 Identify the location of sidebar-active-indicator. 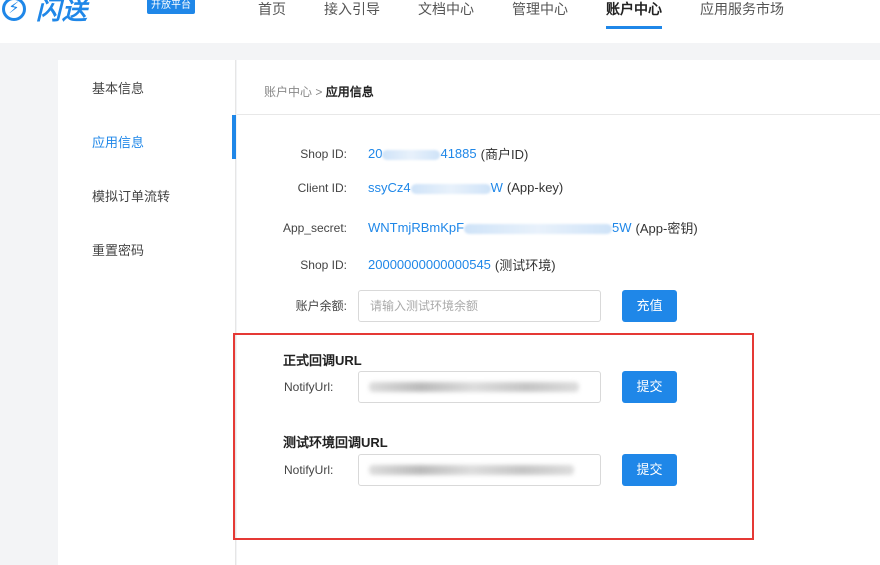
(234, 137).